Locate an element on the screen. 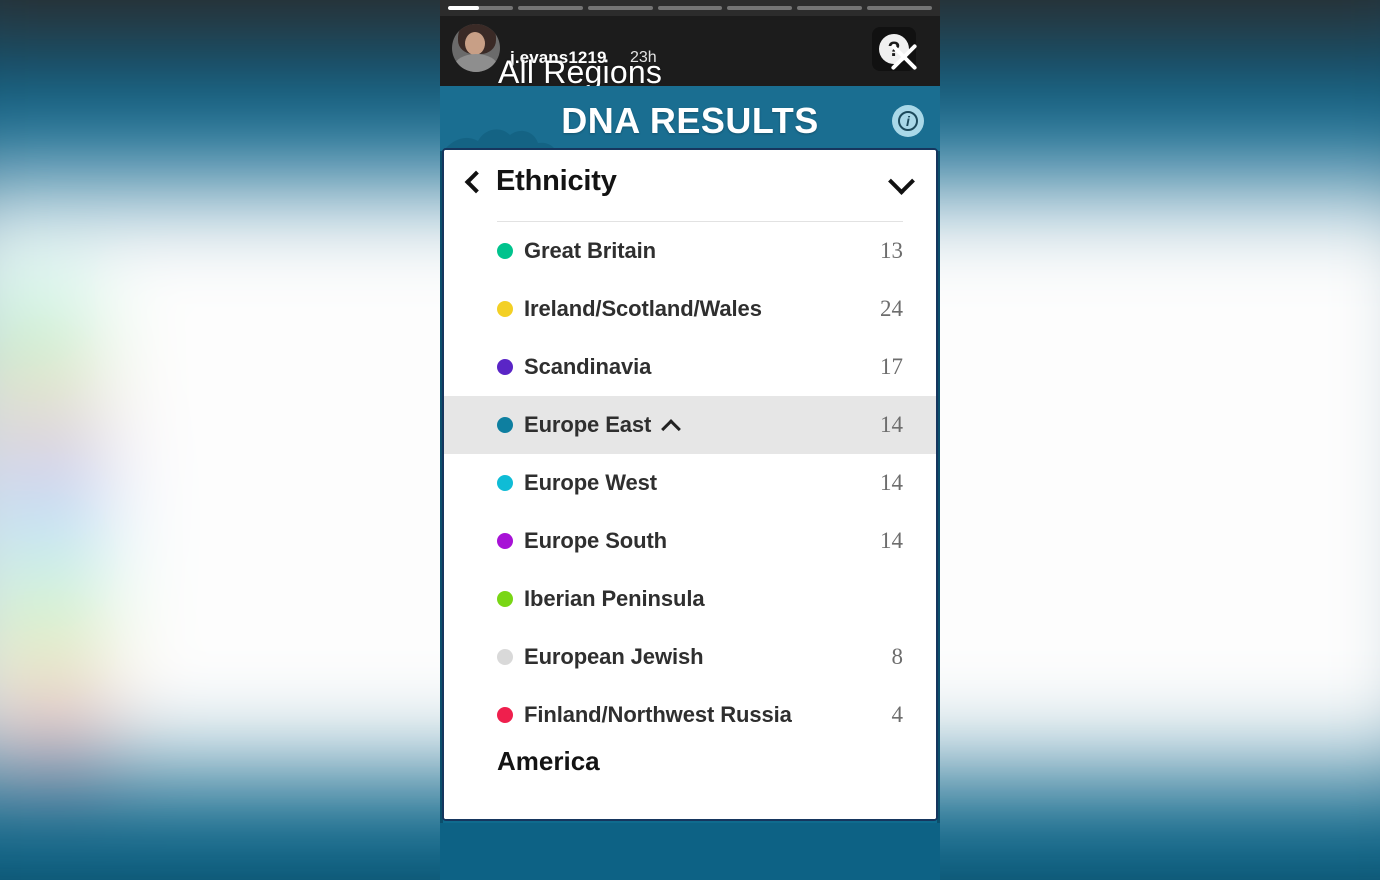 This screenshot has width=1380, height=880. background-smudge-purple is located at coordinates (46, 456).